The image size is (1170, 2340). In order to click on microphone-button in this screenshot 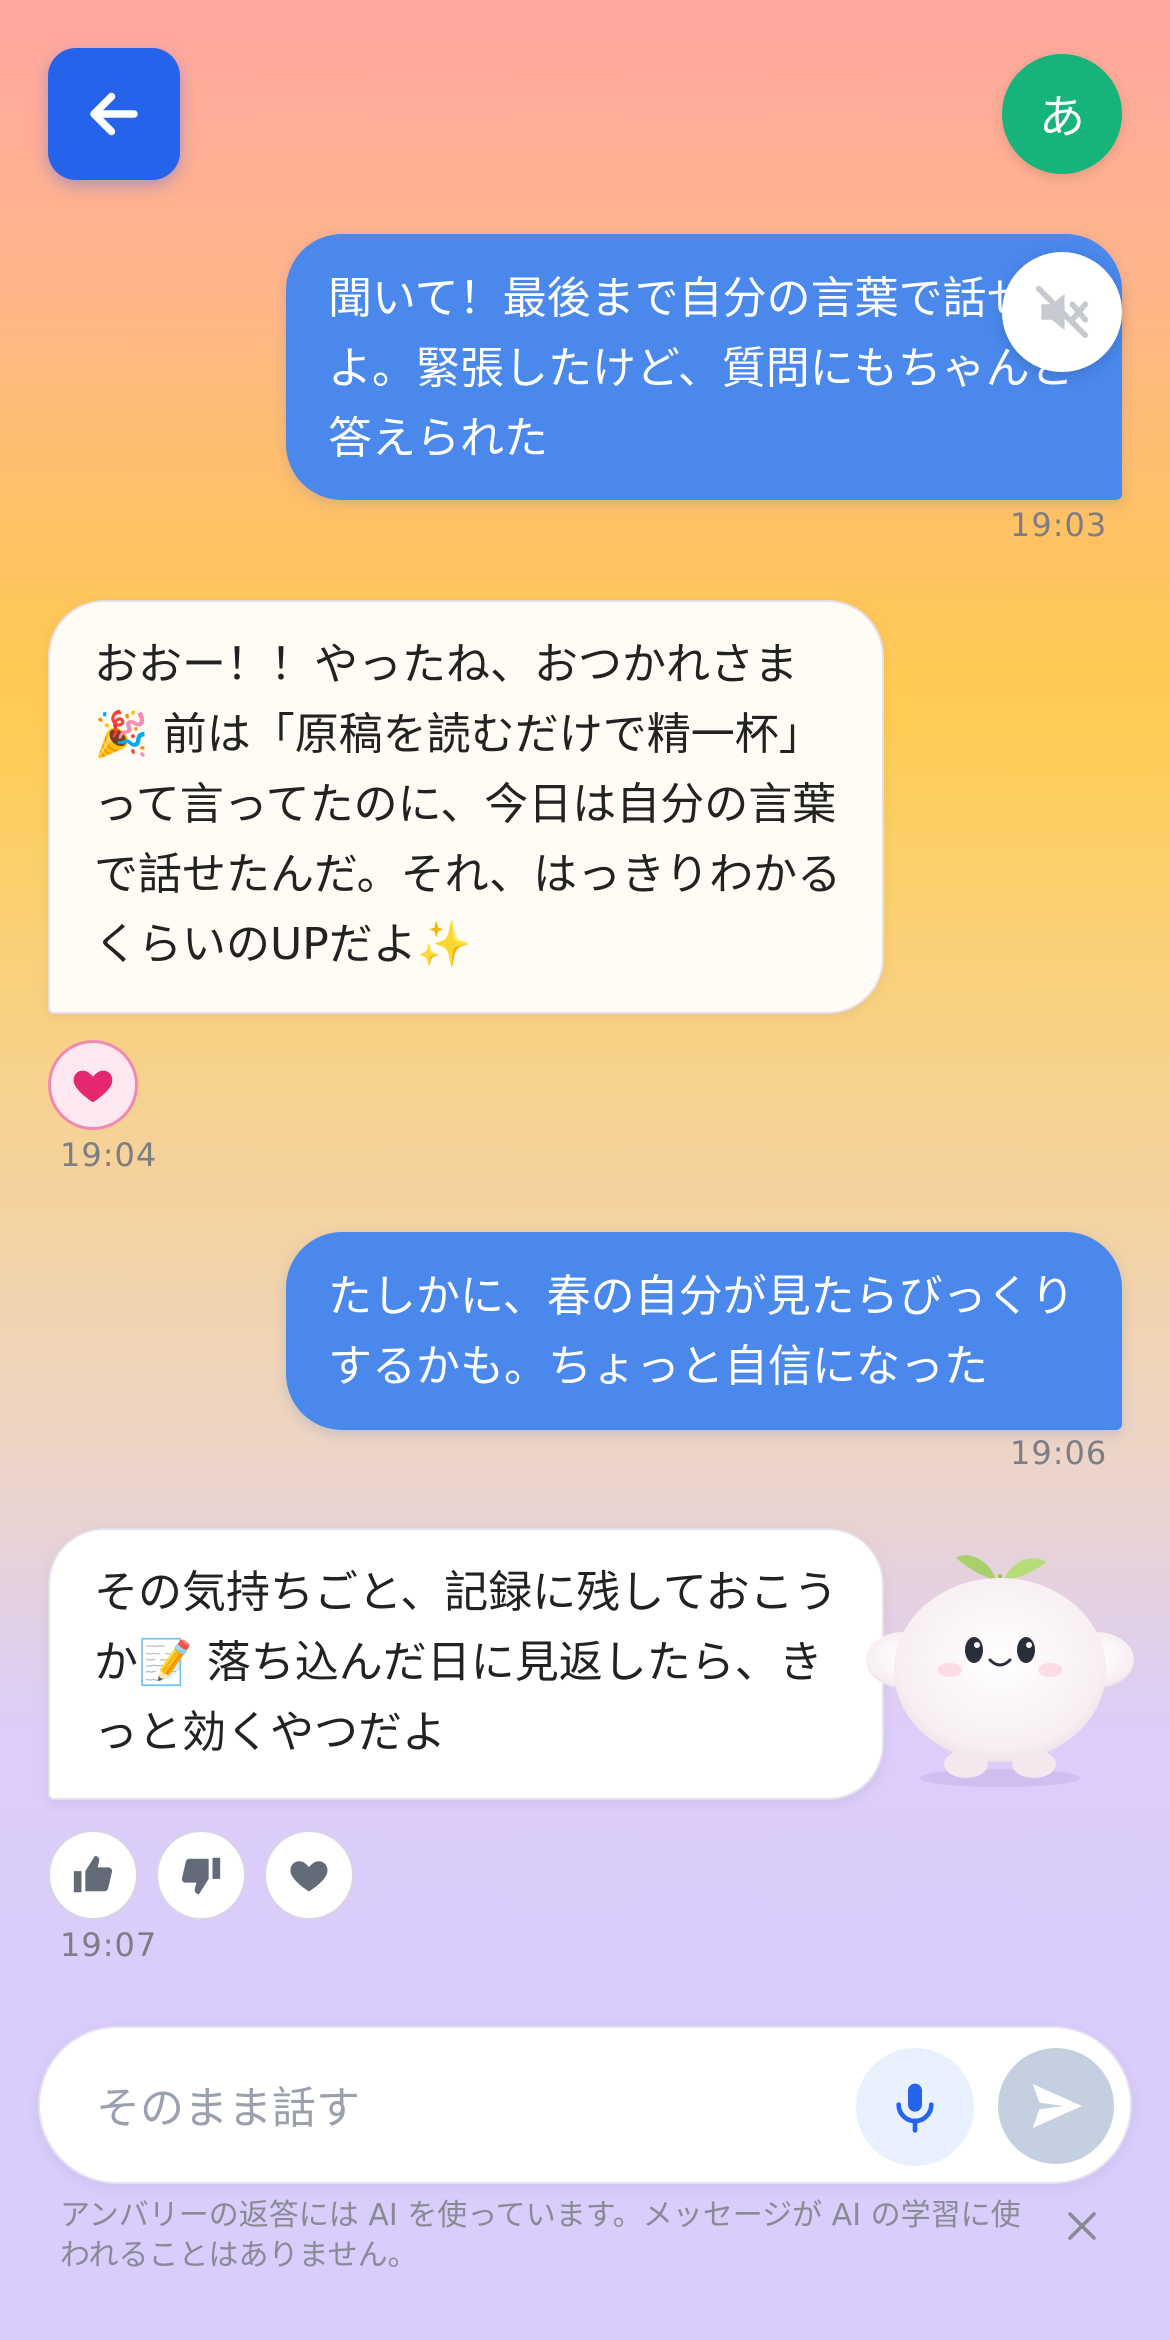, I will do `click(915, 2107)`.